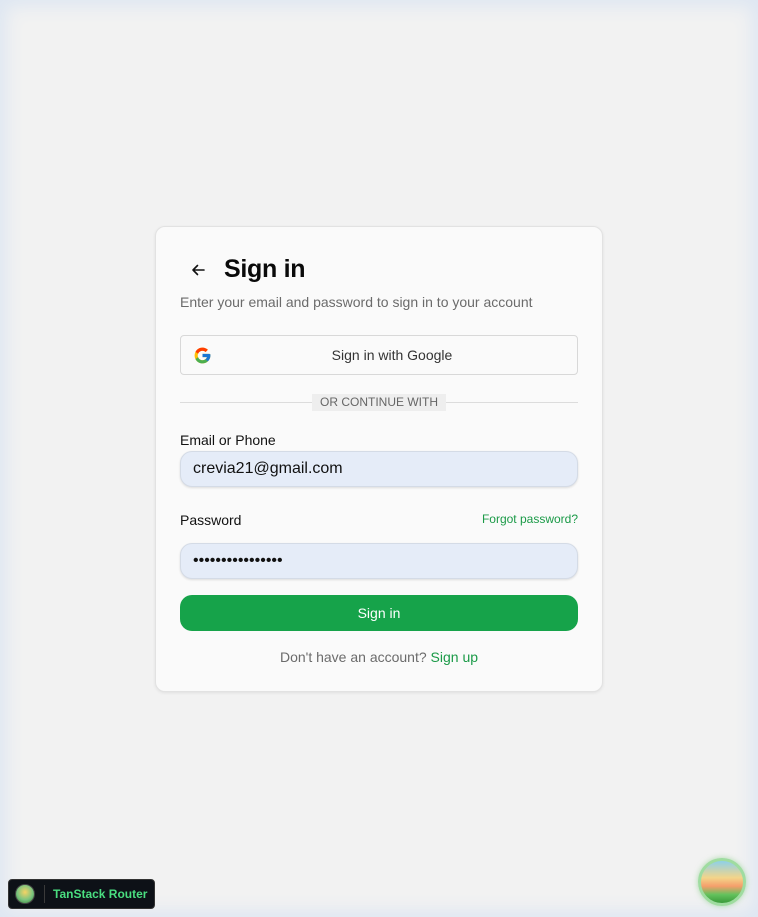  What do you see at coordinates (228, 440) in the screenshot?
I see `email-label: Email or Phone` at bounding box center [228, 440].